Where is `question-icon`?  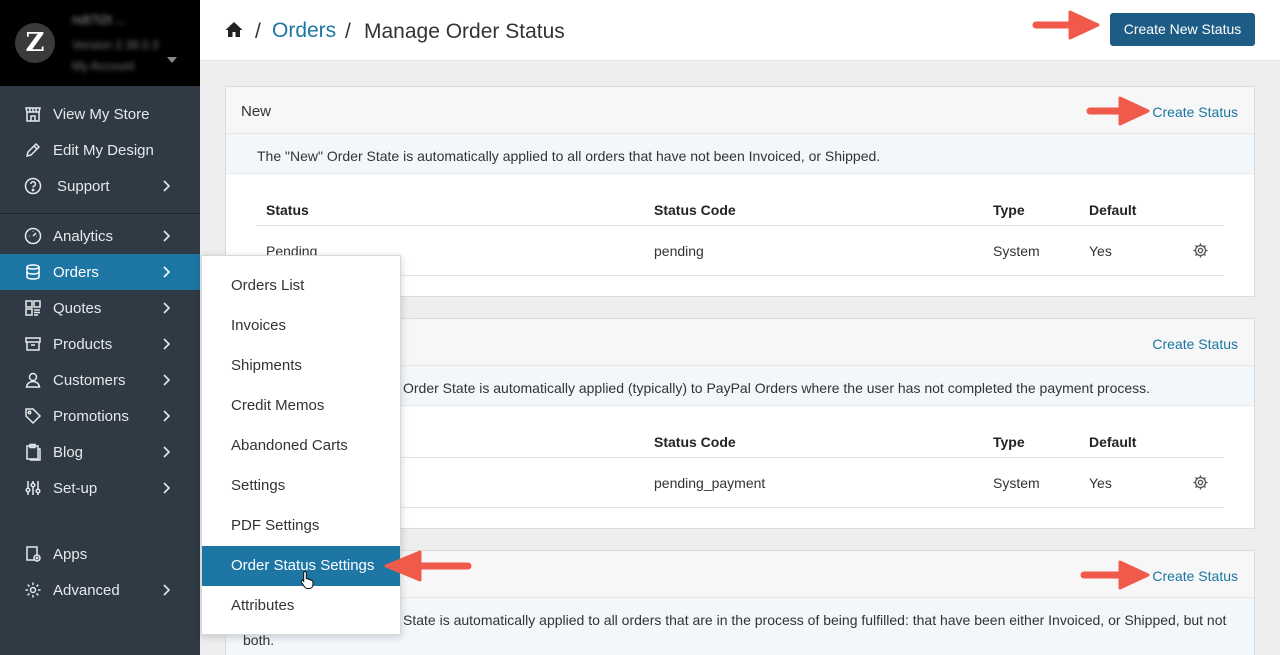
question-icon is located at coordinates (33, 186).